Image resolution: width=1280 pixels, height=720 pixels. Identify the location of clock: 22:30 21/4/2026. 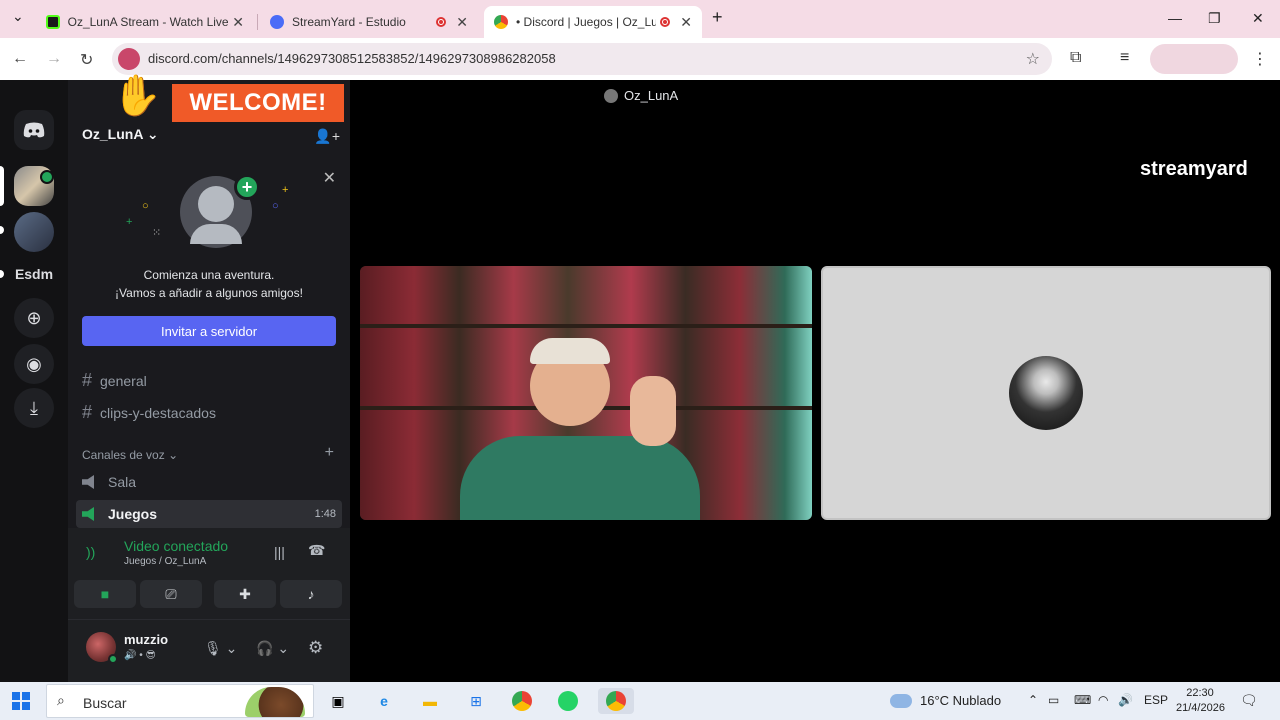
(1200, 701).